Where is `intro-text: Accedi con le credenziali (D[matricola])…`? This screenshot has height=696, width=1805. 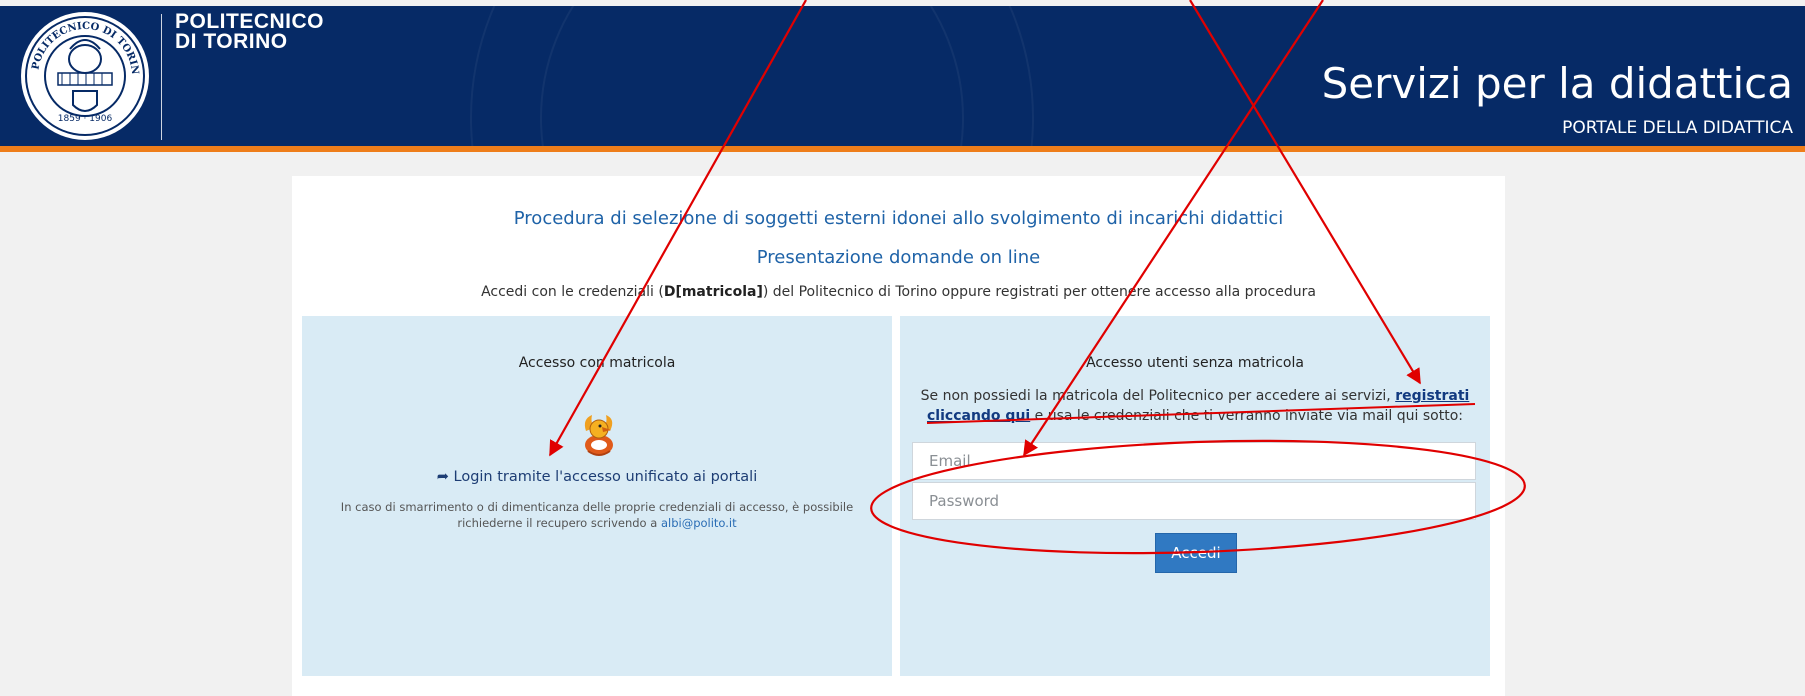
intro-text: Accedi con le credenziali (D[matricola])… is located at coordinates (898, 292).